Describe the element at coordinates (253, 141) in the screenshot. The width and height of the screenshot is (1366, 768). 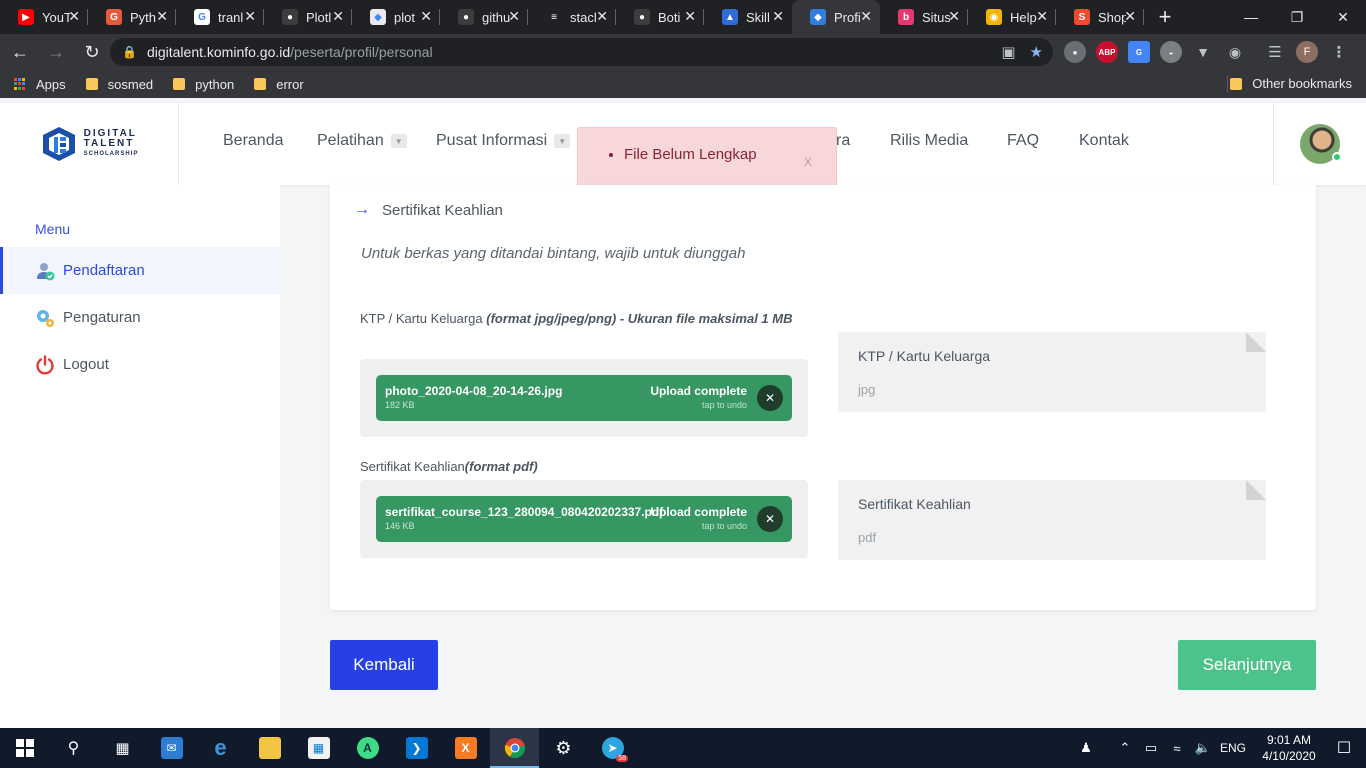
I see `nav-beranda: Beranda` at that location.